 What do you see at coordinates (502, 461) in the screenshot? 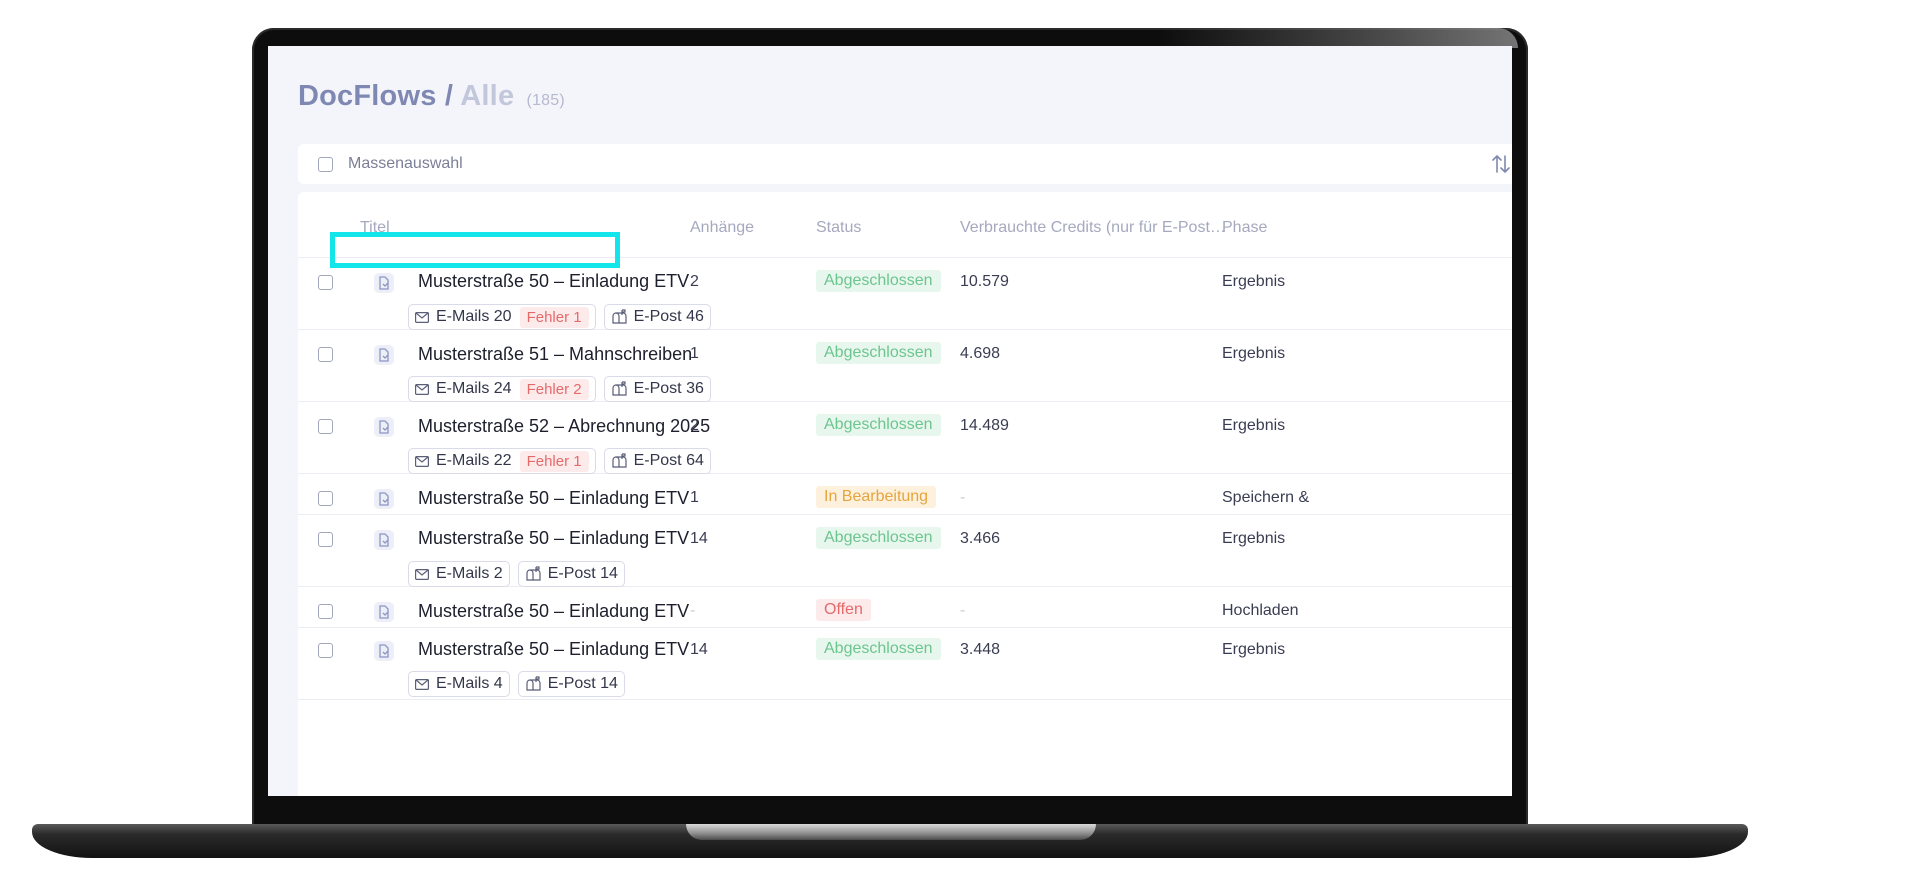
I see `email-chip: E-Mails 22 Fehler 1` at bounding box center [502, 461].